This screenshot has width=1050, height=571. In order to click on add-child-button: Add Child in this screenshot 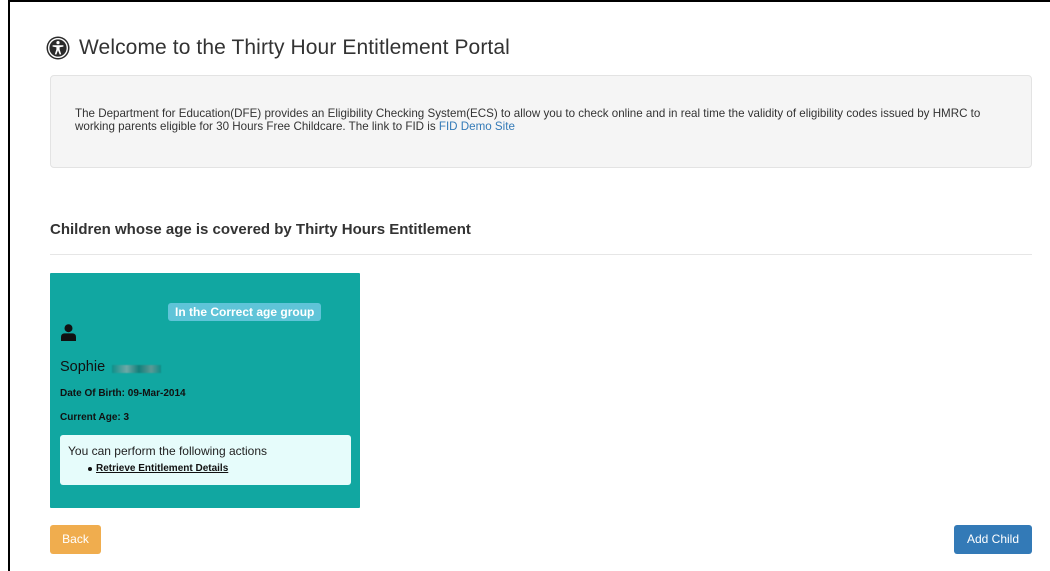, I will do `click(993, 539)`.